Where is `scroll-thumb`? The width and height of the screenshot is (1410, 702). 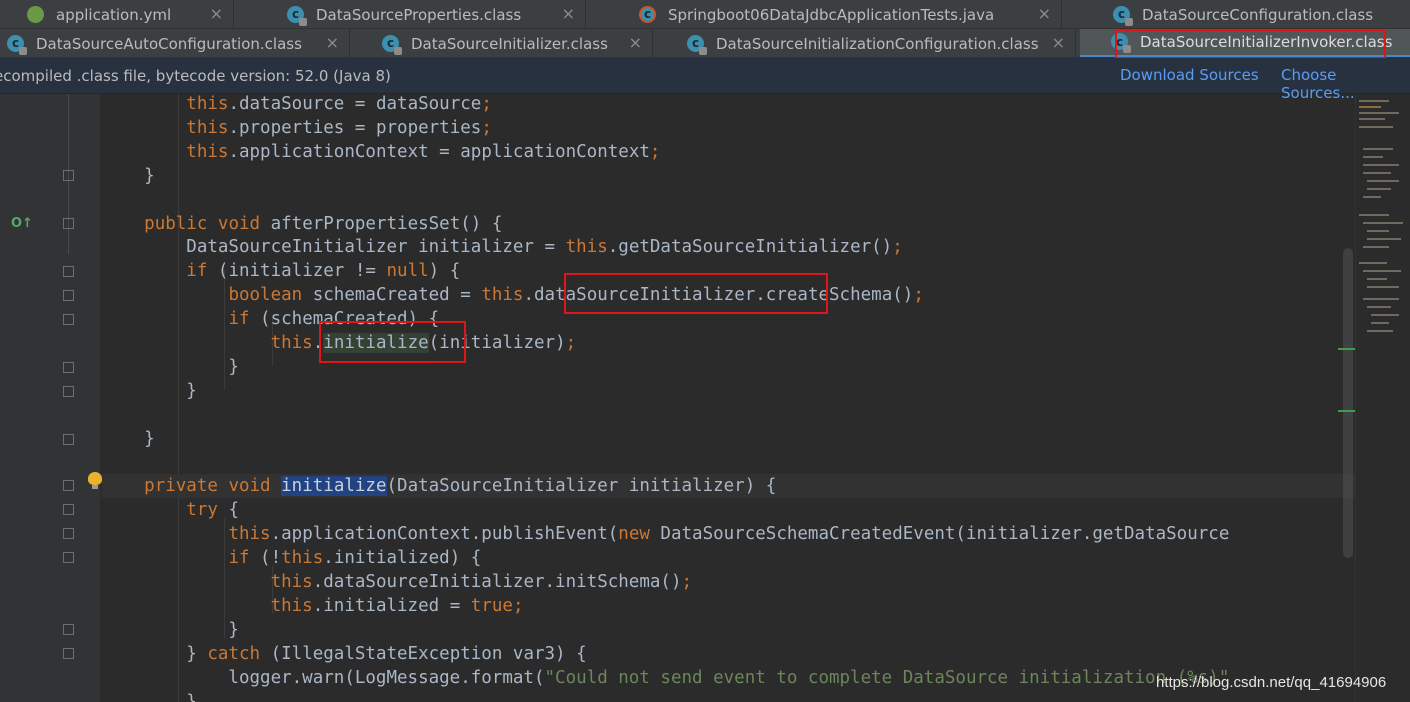
scroll-thumb is located at coordinates (1348, 403).